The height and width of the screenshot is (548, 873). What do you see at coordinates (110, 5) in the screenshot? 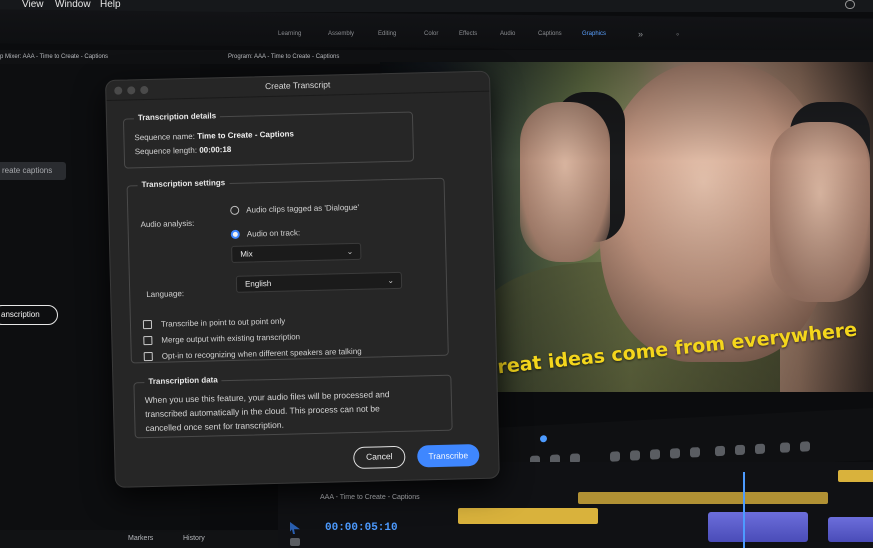
I see `menu-help: Help` at bounding box center [110, 5].